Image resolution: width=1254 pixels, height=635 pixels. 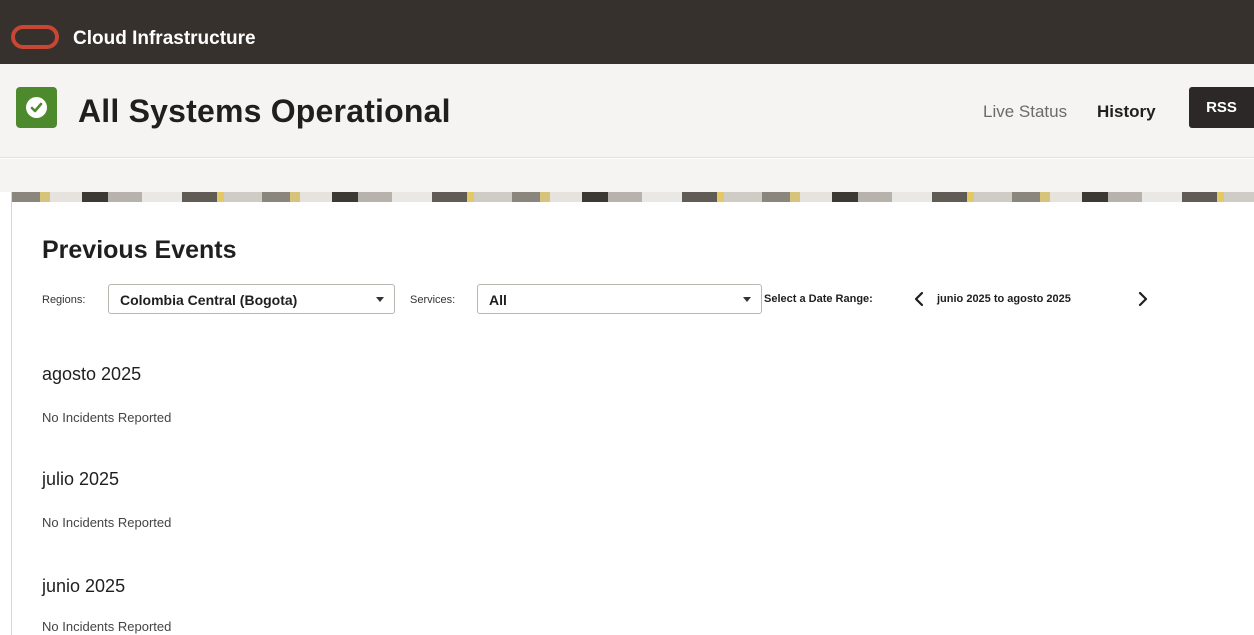 What do you see at coordinates (498, 300) in the screenshot?
I see `services-select-value: All` at bounding box center [498, 300].